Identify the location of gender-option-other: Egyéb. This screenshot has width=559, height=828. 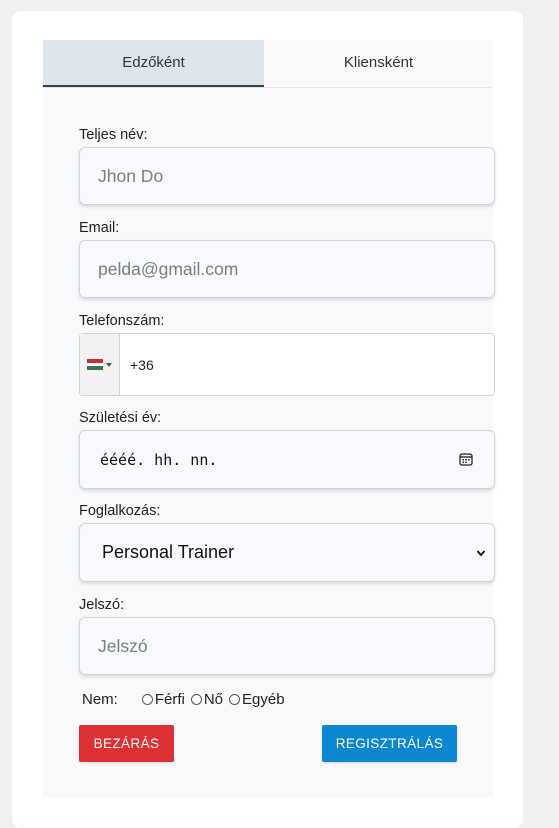
(257, 699).